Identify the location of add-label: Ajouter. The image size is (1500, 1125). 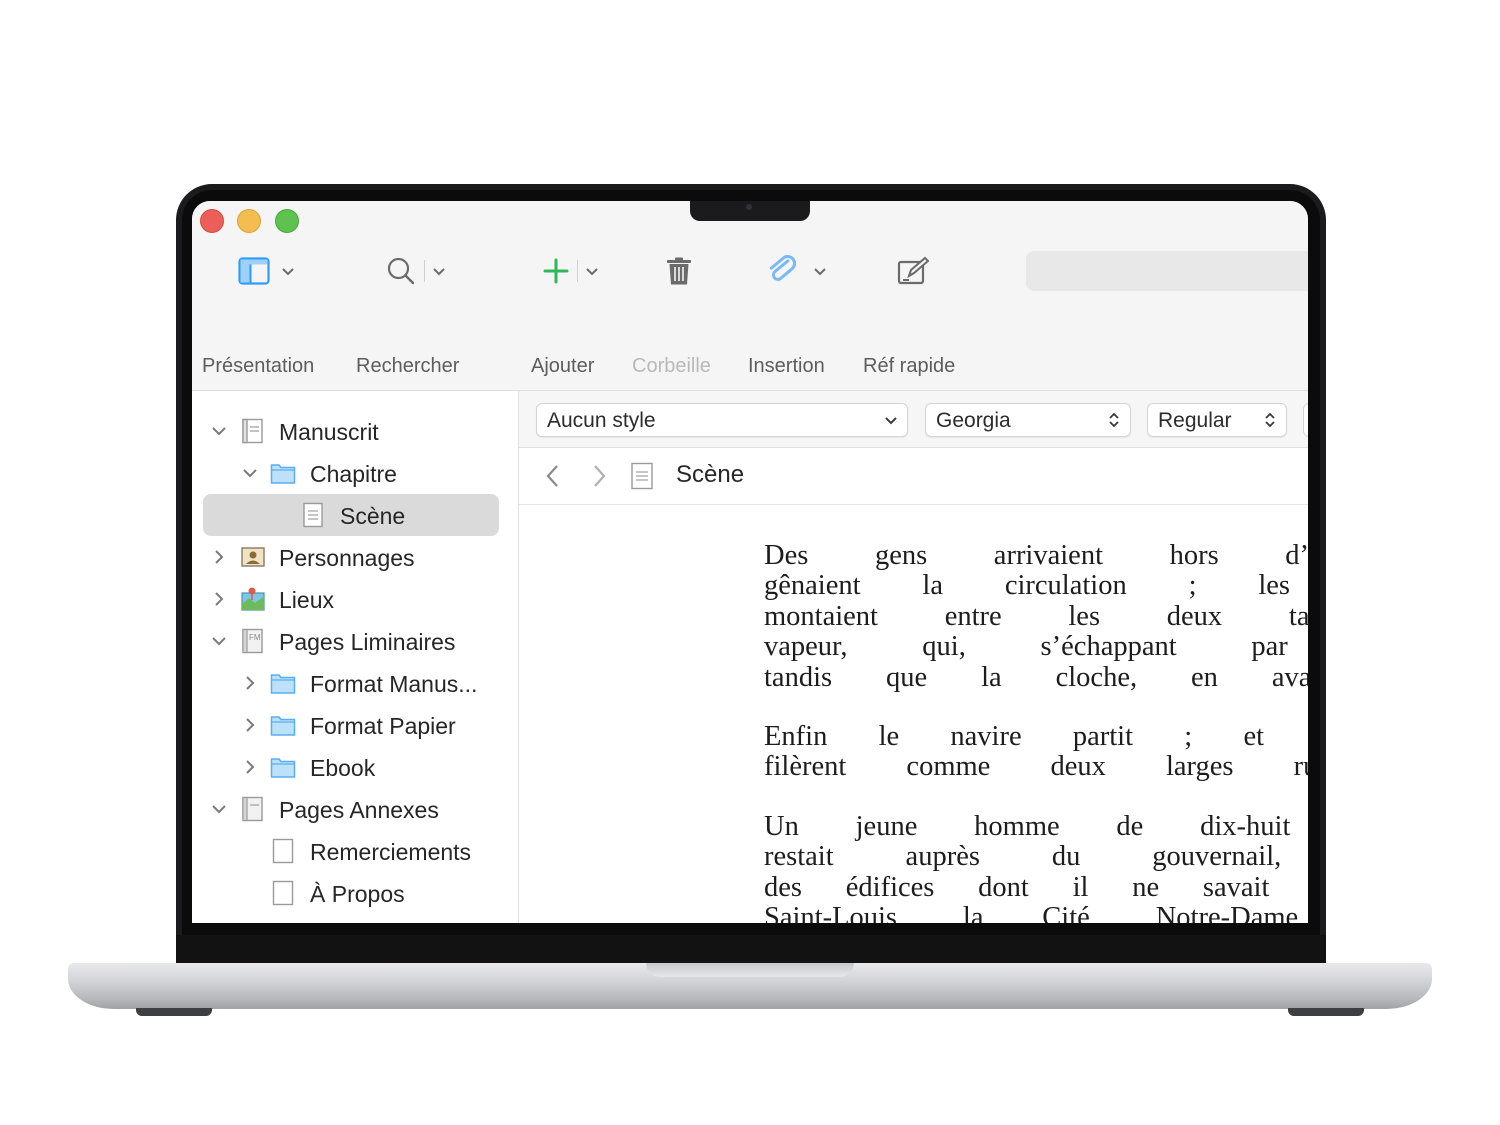
(563, 366).